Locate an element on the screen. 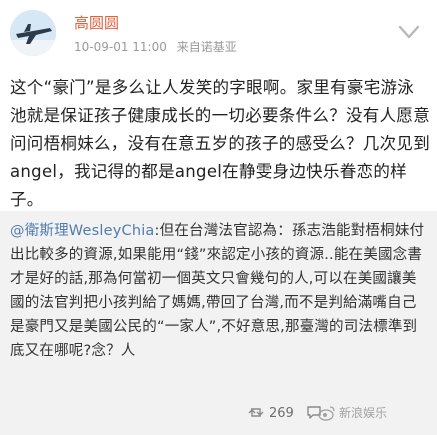  timestamp: 10-09-01 11:00 is located at coordinates (120, 47).